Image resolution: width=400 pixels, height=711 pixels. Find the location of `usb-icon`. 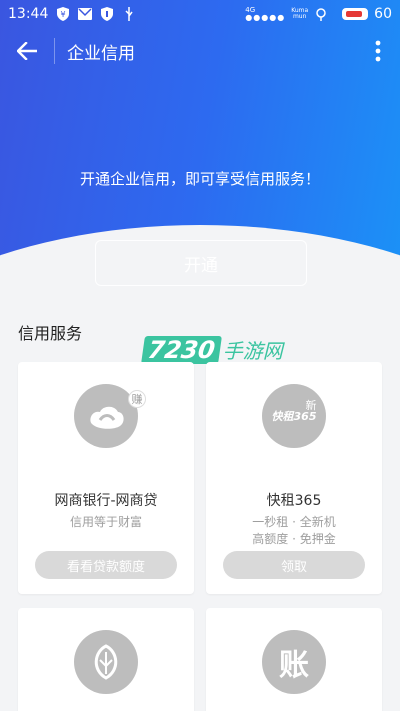

usb-icon is located at coordinates (129, 14).